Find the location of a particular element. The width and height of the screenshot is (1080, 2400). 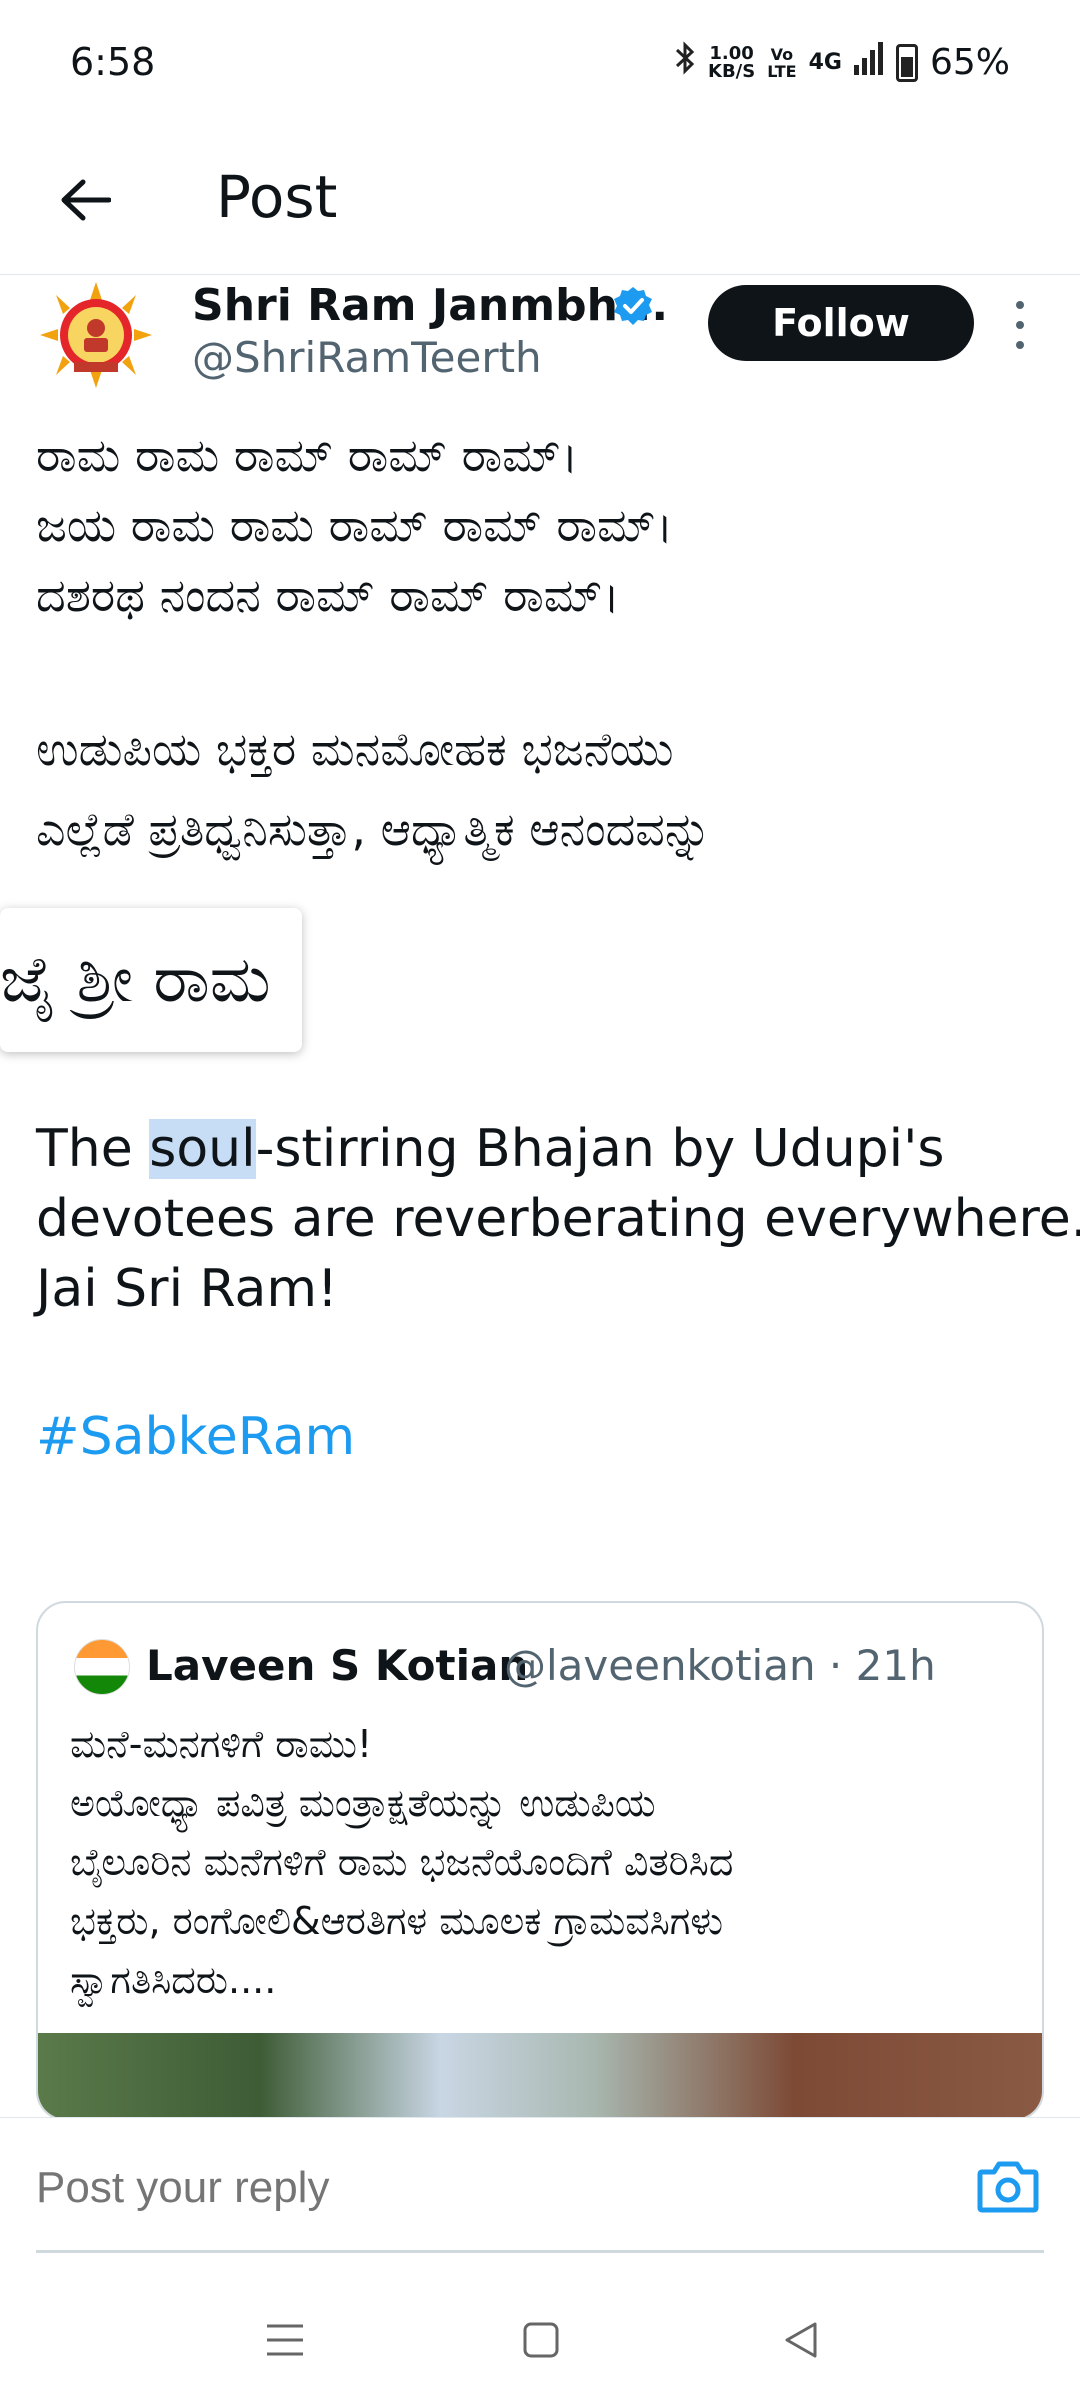

hashtag-link: #SabkeRam is located at coordinates (541, 1437).